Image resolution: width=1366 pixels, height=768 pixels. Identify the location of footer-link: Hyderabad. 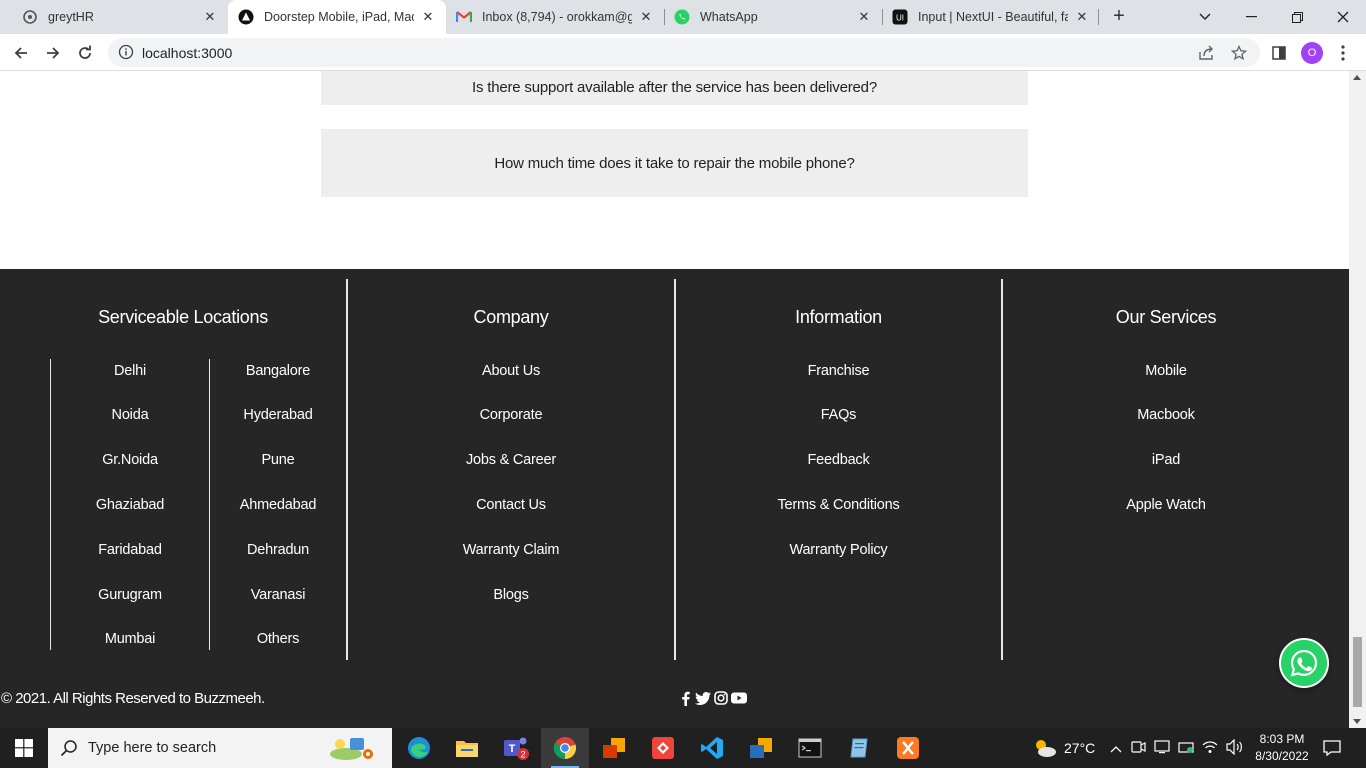
(278, 415).